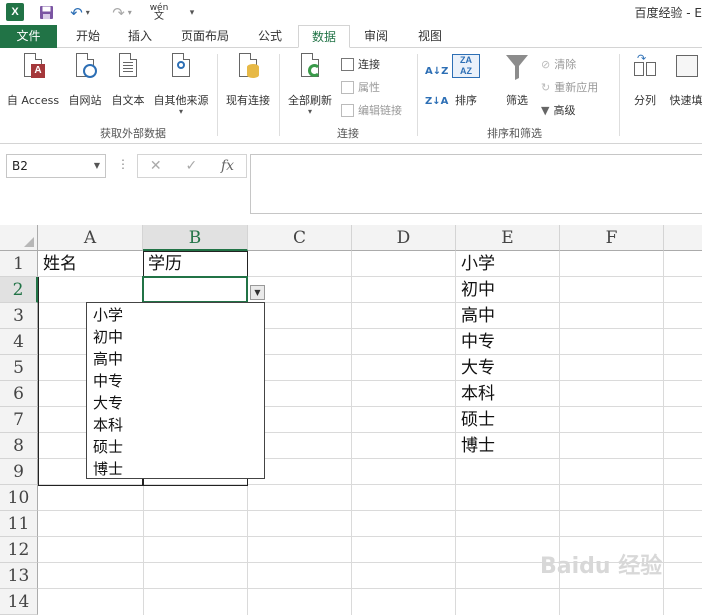  I want to click on column-header-d: D, so click(404, 238).